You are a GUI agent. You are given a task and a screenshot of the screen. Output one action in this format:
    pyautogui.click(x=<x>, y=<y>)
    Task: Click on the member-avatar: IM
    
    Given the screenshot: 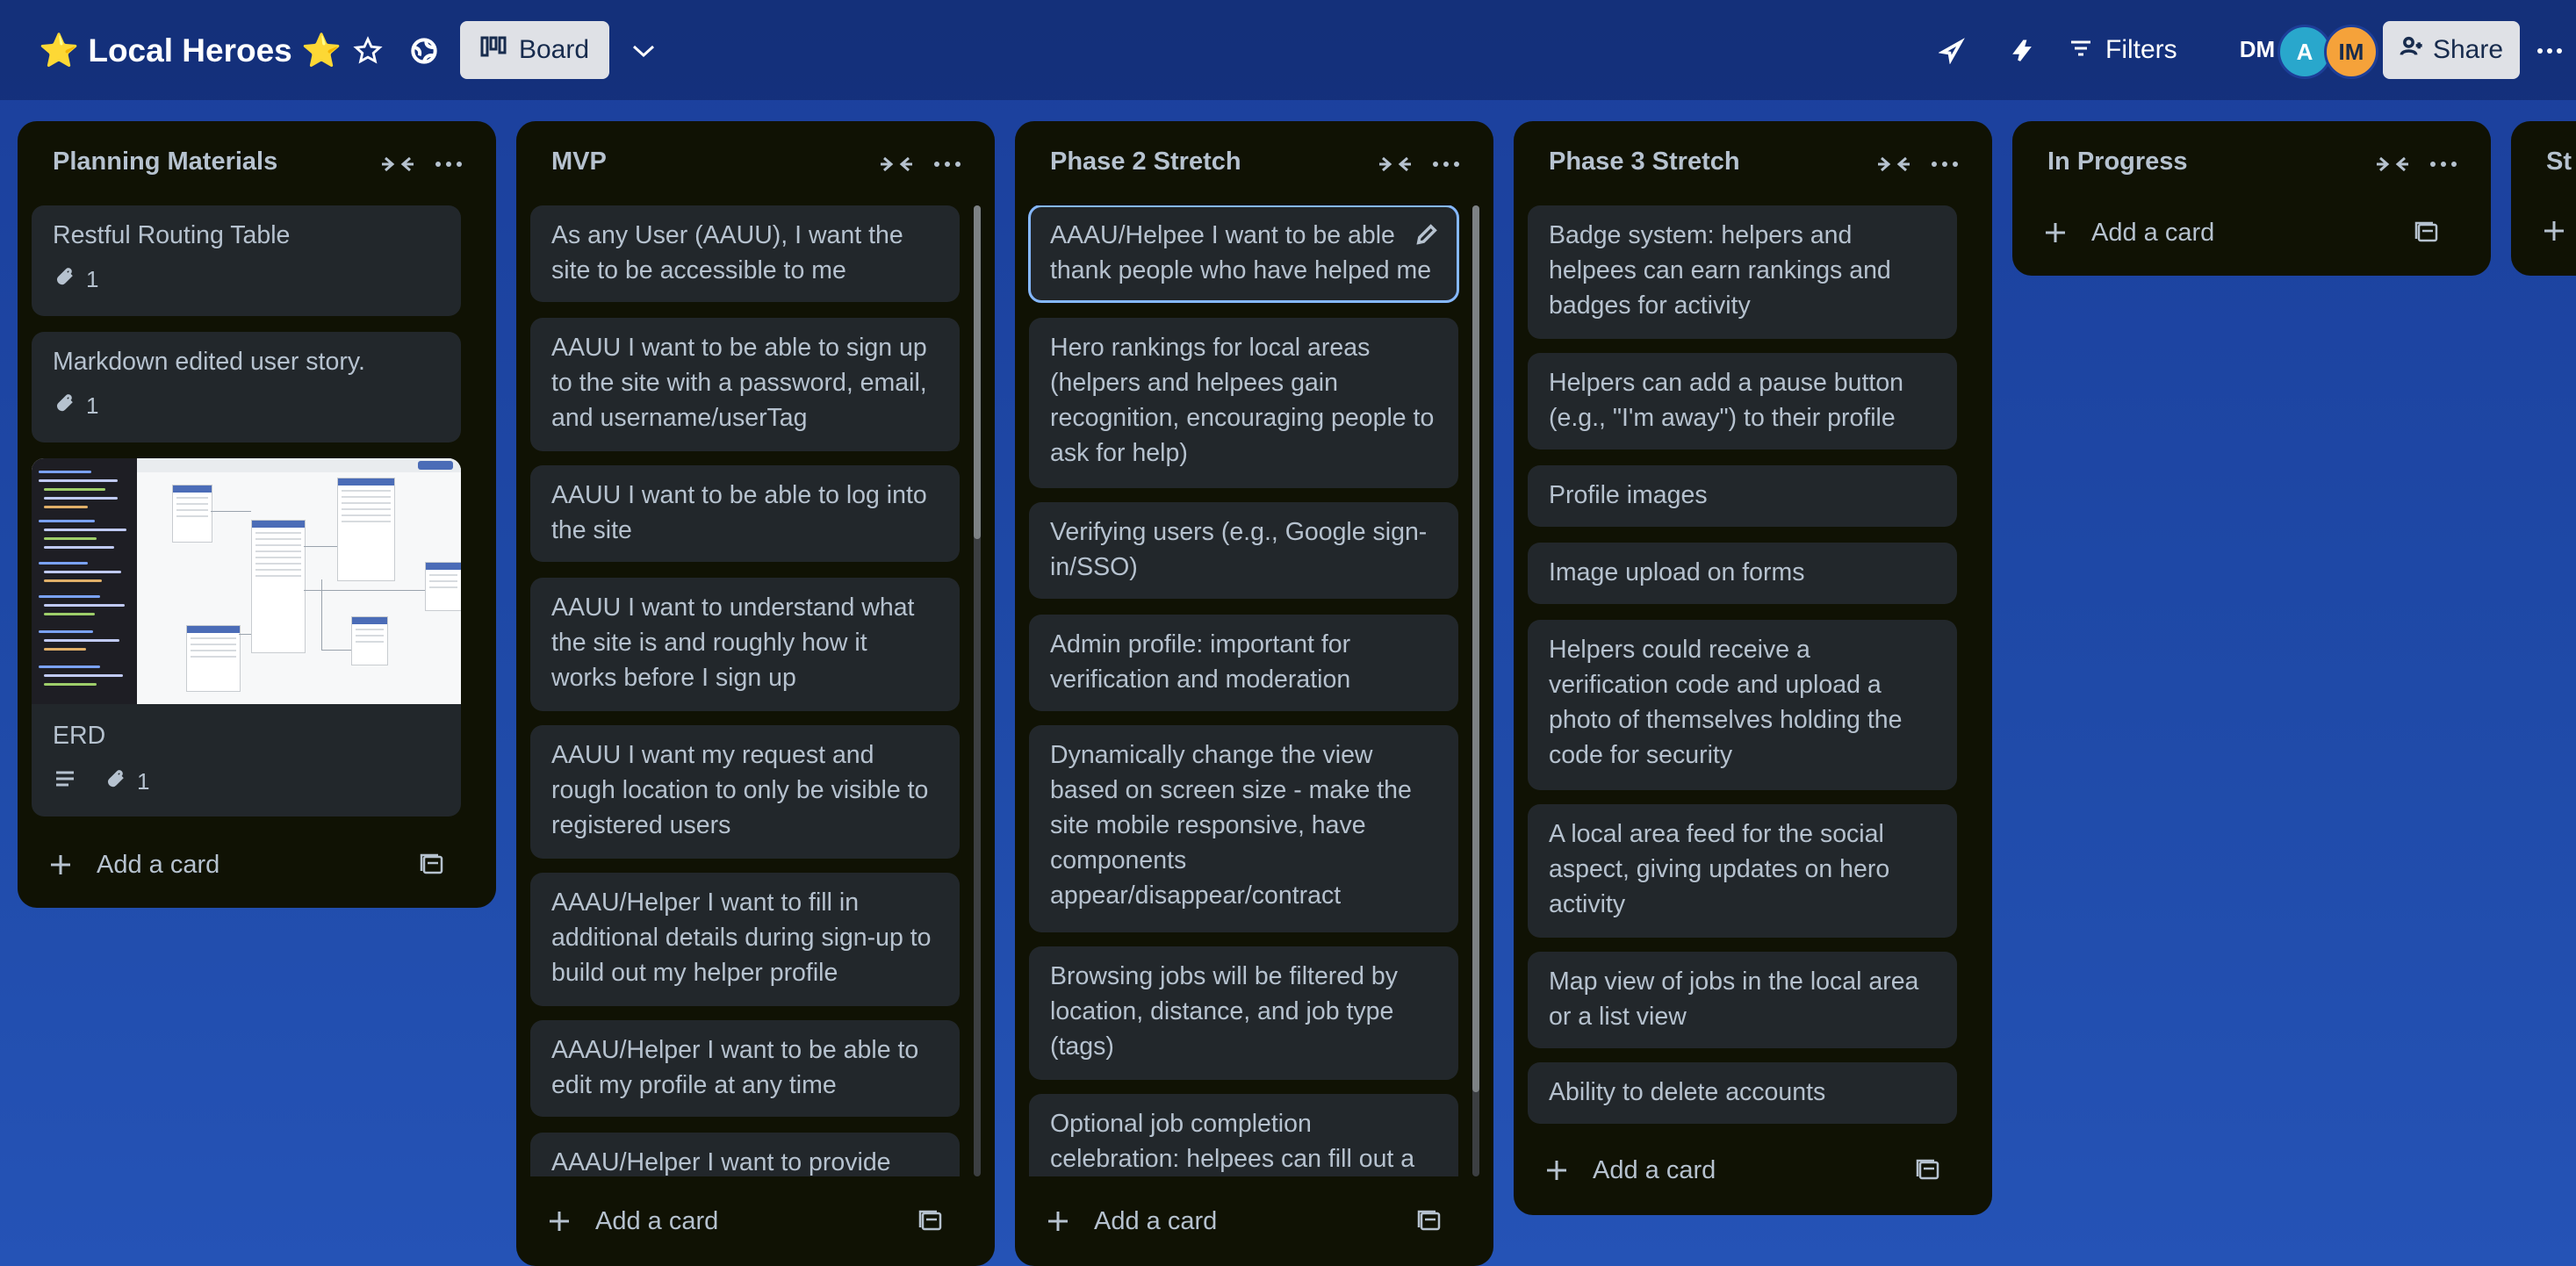 What is the action you would take?
    pyautogui.click(x=2351, y=52)
    